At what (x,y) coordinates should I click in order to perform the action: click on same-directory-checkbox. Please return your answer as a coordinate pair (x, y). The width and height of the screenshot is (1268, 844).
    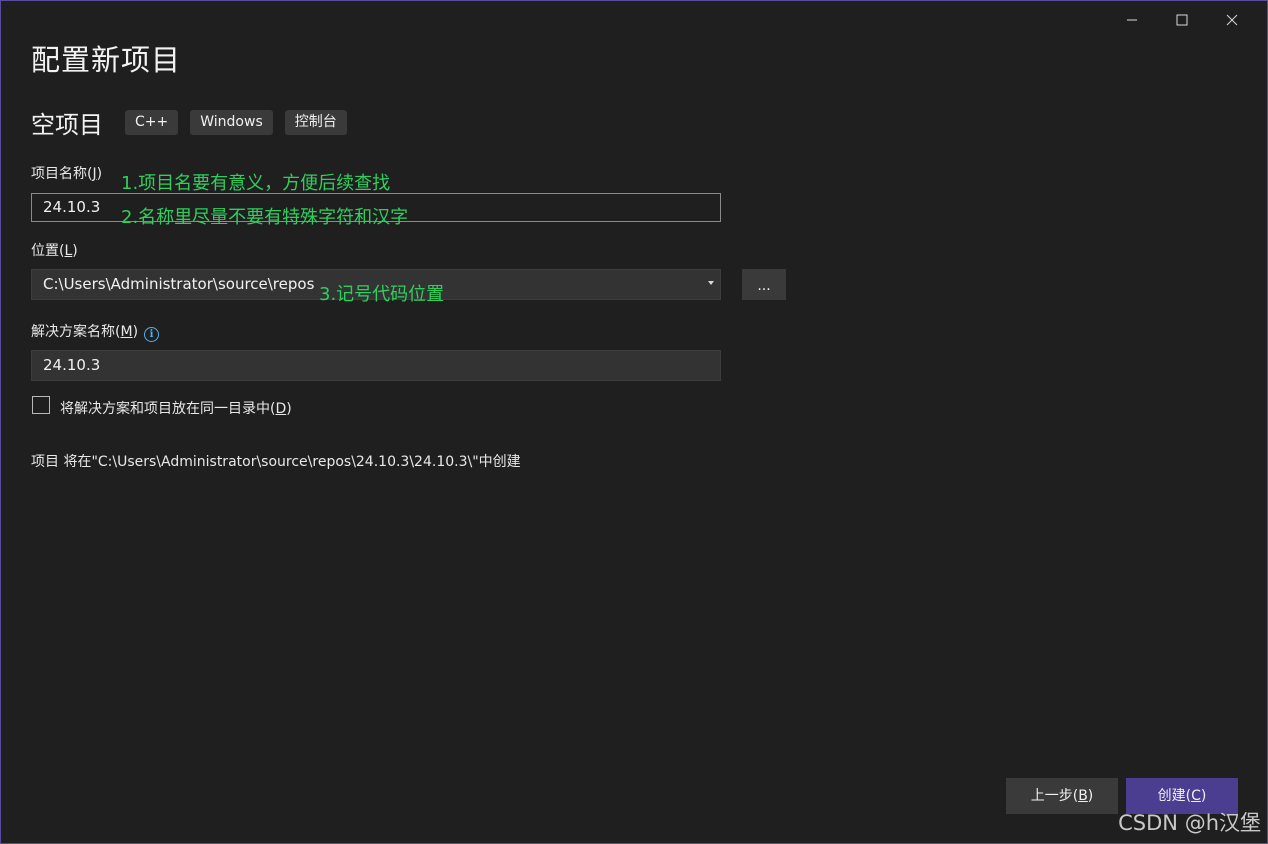
    Looking at the image, I should click on (41, 405).